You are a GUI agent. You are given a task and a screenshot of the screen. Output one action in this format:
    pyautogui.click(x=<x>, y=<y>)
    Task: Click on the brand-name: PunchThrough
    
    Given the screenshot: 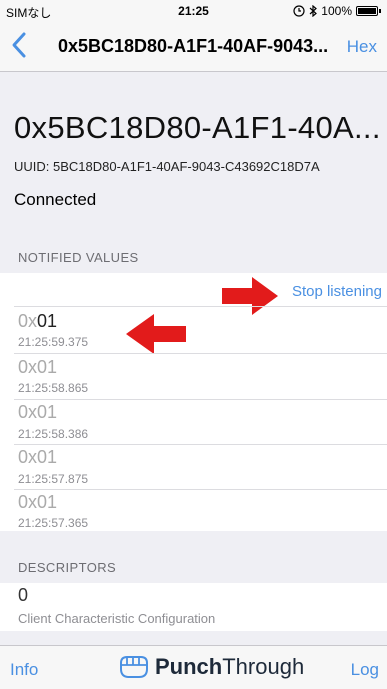 What is the action you would take?
    pyautogui.click(x=229, y=667)
    